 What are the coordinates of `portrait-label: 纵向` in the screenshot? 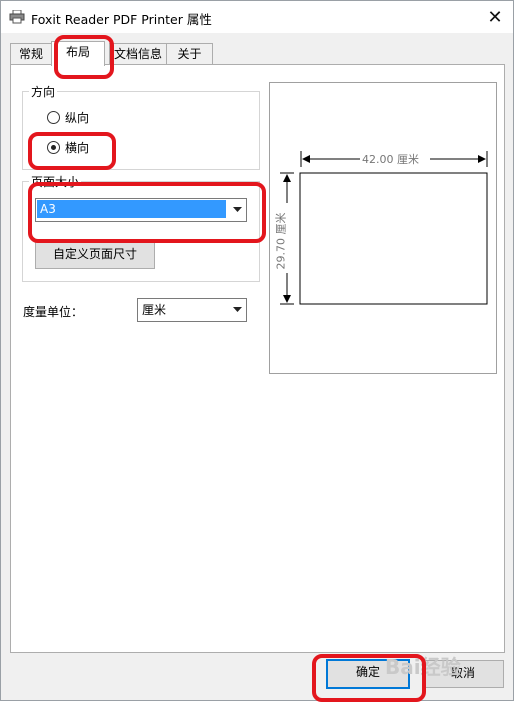 It's located at (77, 118).